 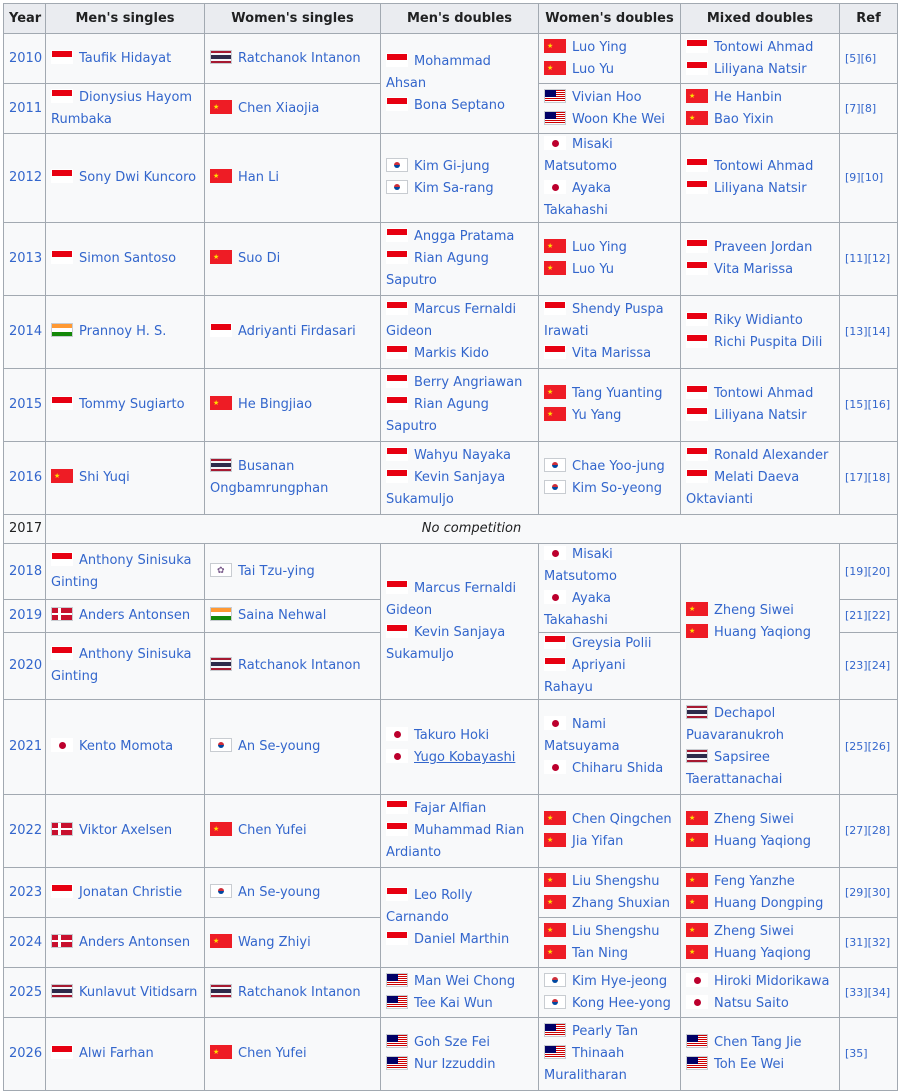 I want to click on year-cell: 2016, so click(x=24, y=478).